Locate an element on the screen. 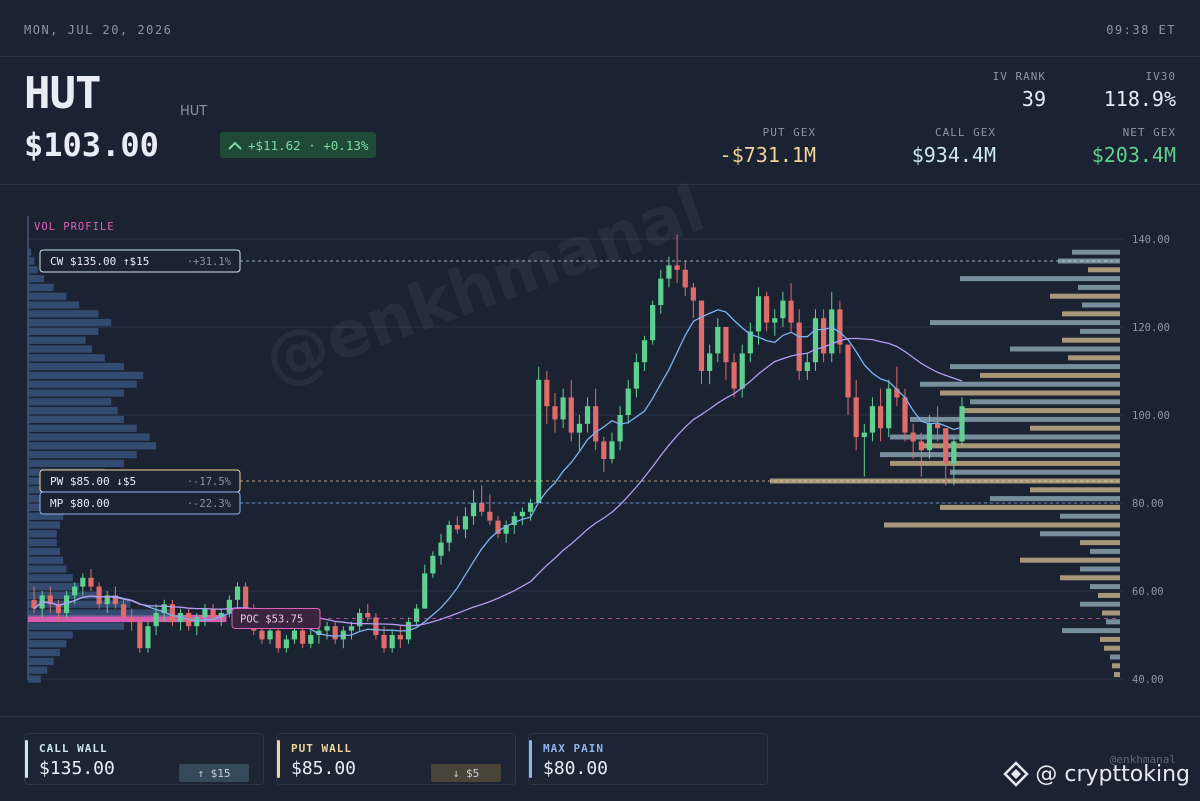  call-wall-label: CALL WALL is located at coordinates (73, 748).